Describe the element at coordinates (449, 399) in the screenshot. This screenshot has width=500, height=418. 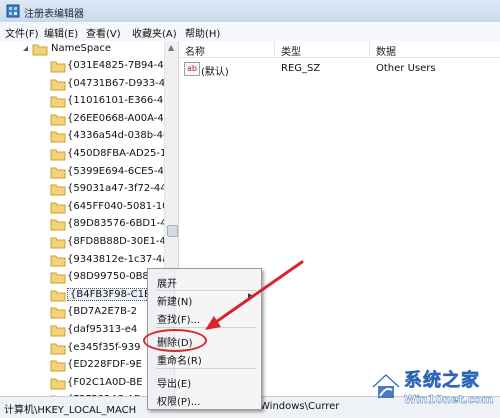
I see `watermark-url: Win10net.com` at that location.